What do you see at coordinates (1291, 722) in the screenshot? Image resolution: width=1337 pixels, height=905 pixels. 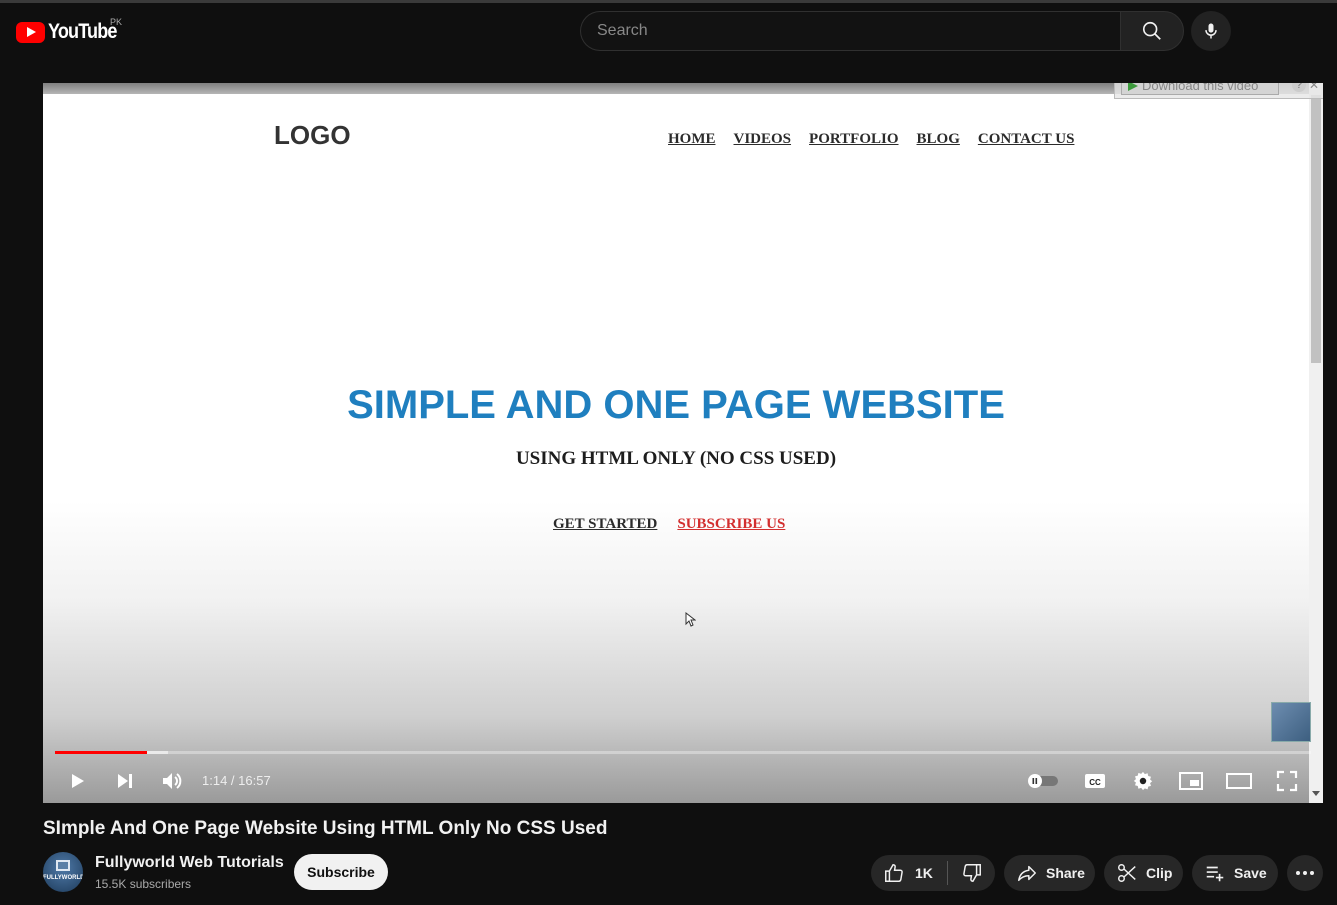 I see `channel-watermark` at bounding box center [1291, 722].